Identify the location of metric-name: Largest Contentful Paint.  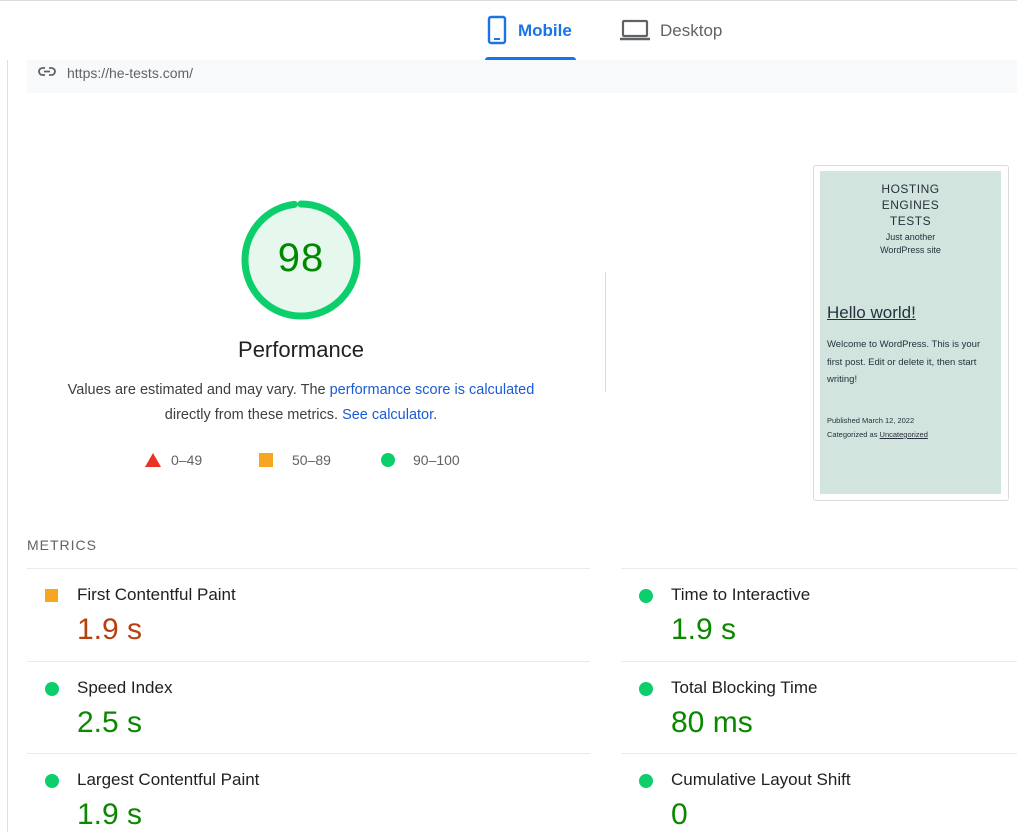
(168, 779).